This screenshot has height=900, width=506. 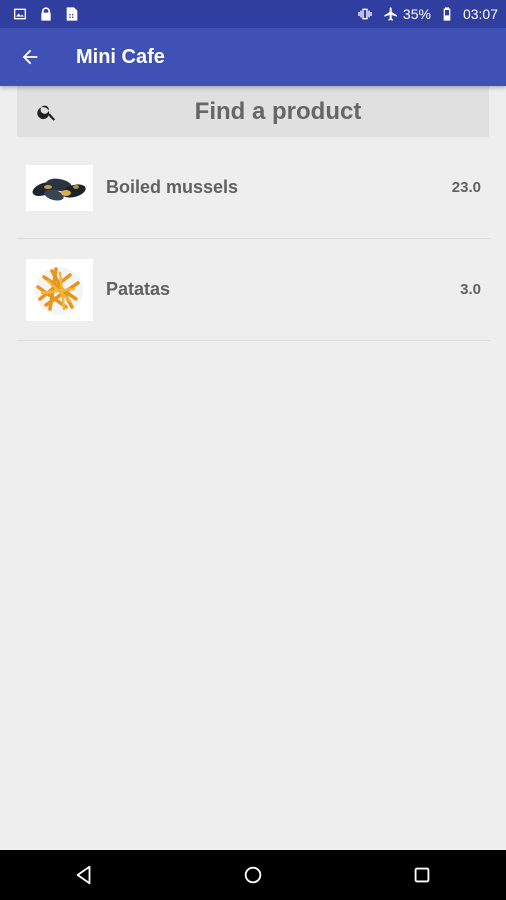 I want to click on nav-recents-button, so click(x=422, y=875).